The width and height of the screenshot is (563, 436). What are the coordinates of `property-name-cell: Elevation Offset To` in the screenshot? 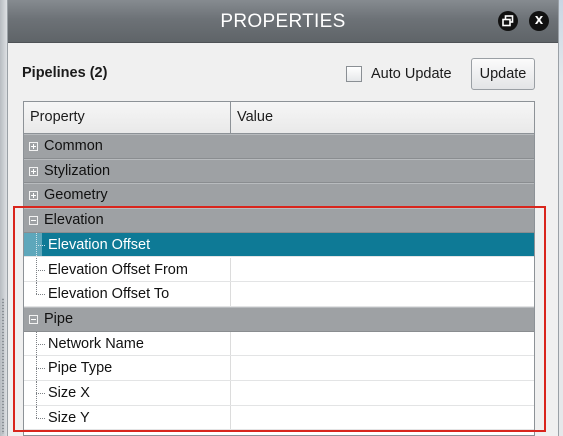 It's located at (127, 294).